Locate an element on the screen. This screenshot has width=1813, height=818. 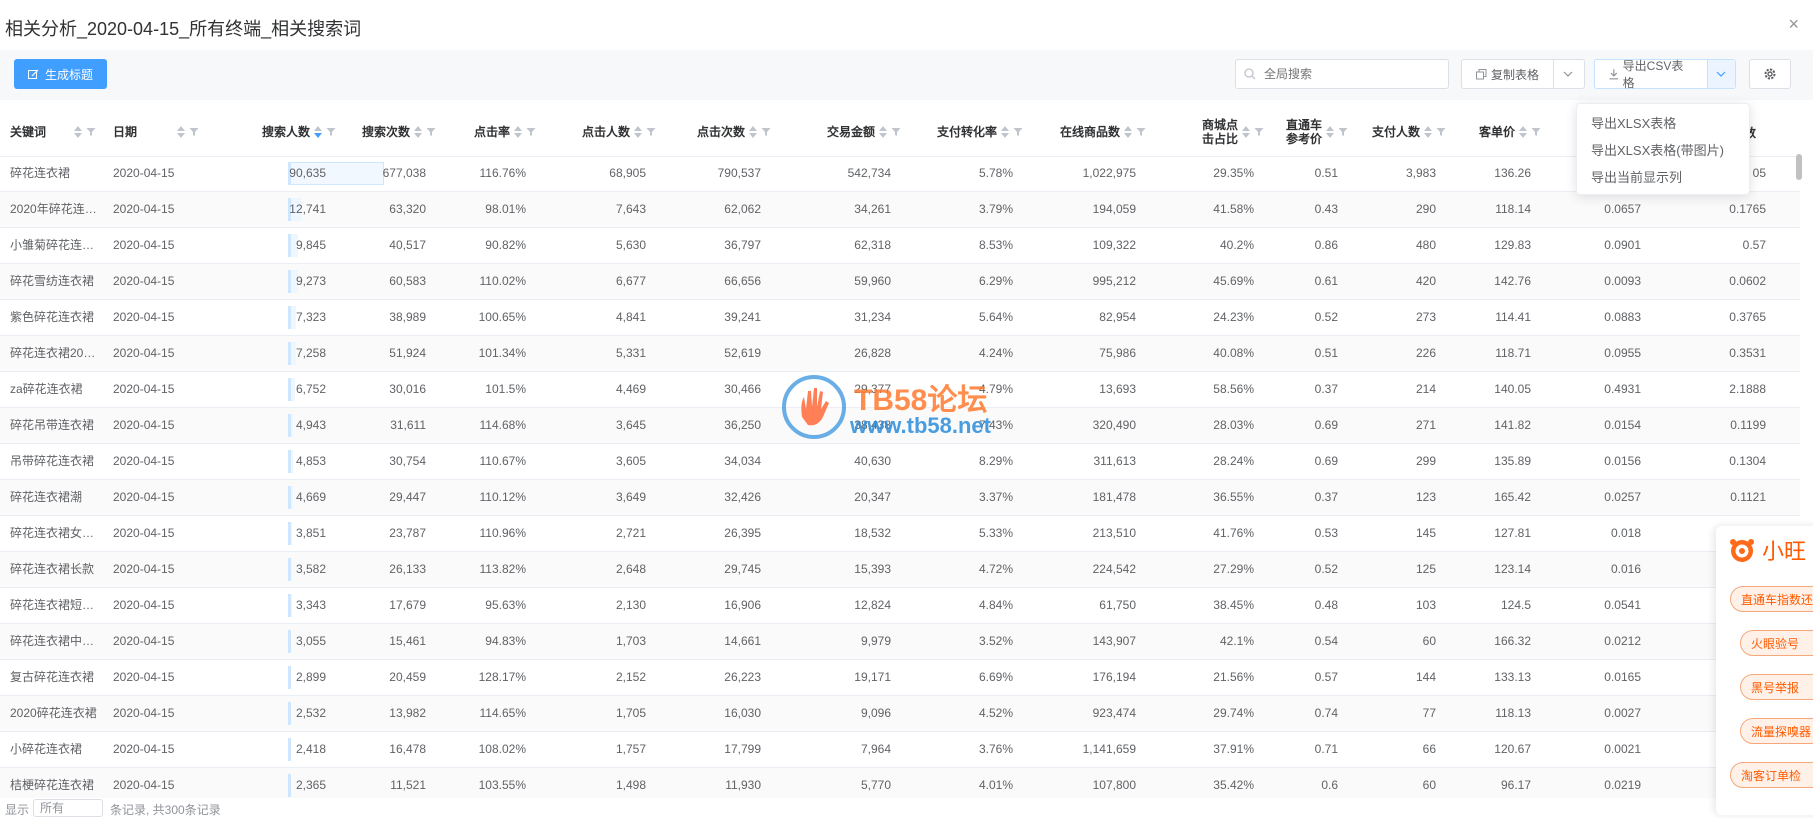
column-header: 直通车 参考价 is located at coordinates (1310, 132).